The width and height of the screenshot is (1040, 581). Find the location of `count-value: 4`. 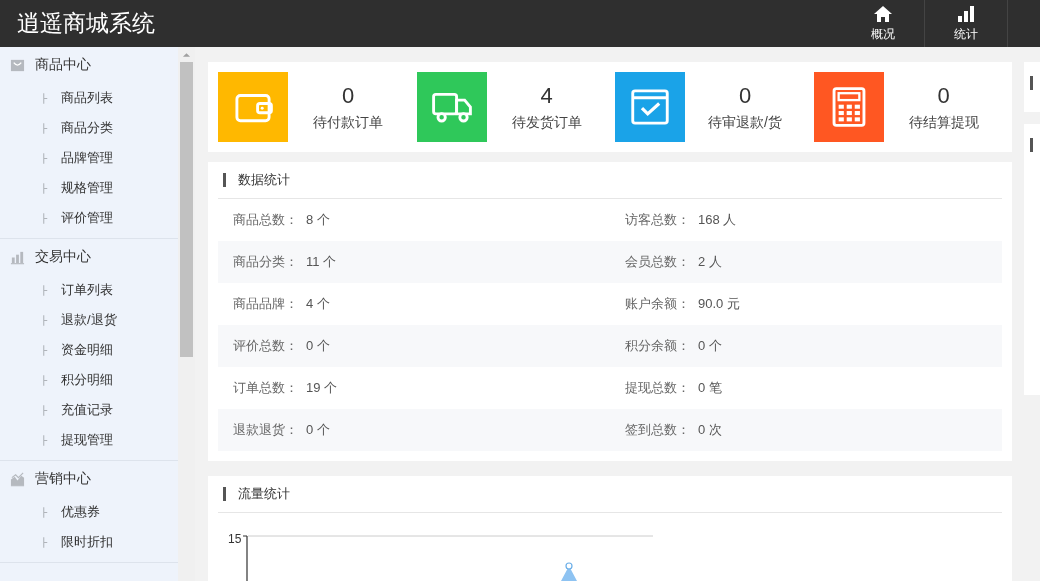

count-value: 4 is located at coordinates (546, 95).